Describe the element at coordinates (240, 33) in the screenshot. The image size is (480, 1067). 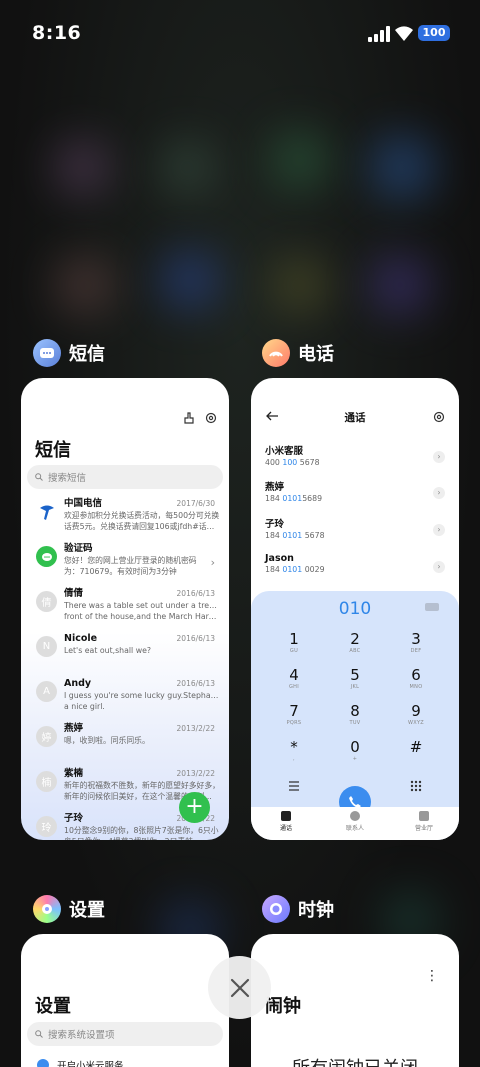
I see `status-bar: 8:16 100` at that location.